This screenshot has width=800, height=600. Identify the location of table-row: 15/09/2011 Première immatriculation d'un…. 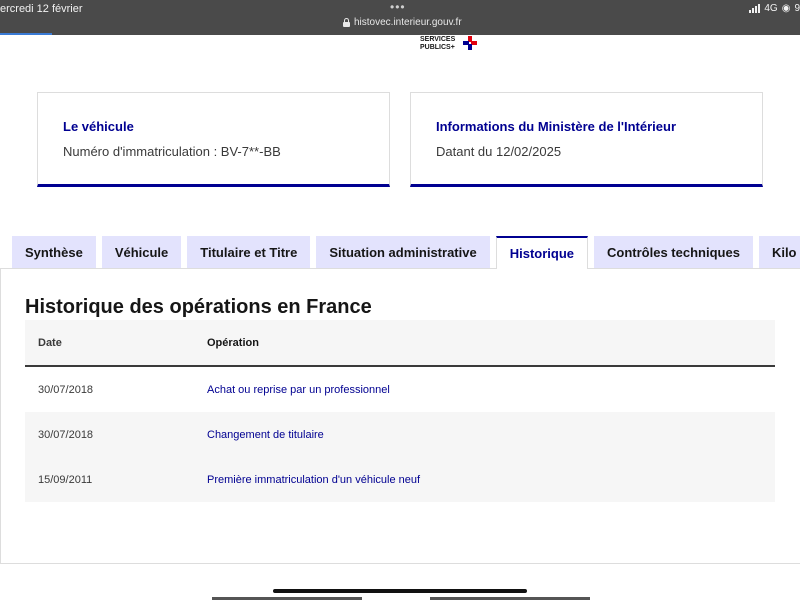
(400, 479).